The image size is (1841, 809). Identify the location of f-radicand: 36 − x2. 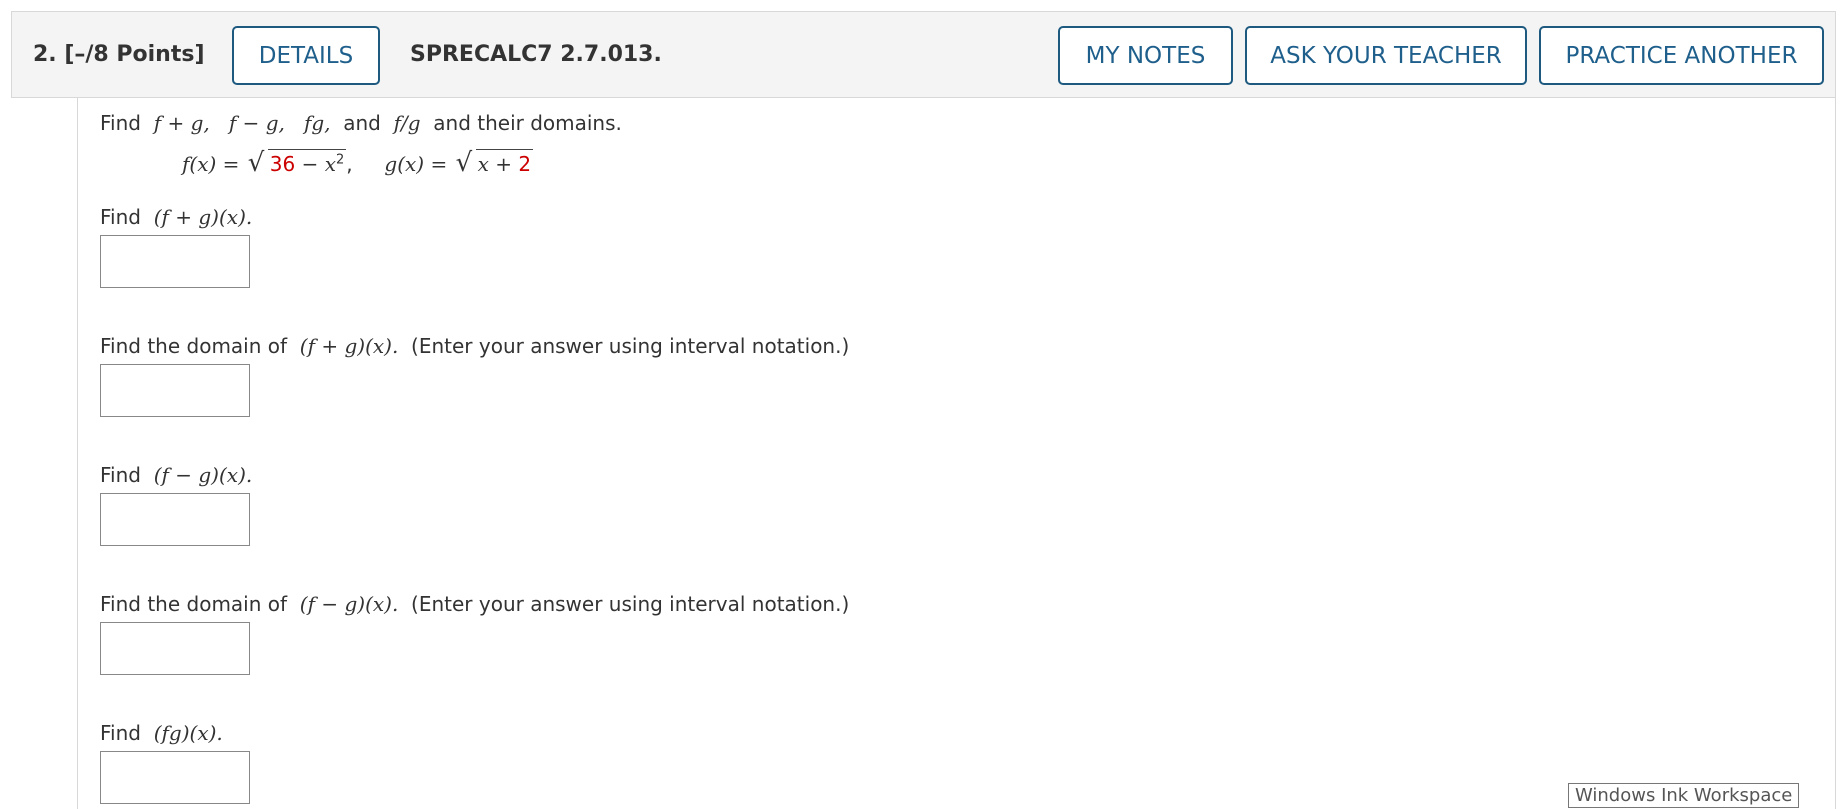
(307, 162).